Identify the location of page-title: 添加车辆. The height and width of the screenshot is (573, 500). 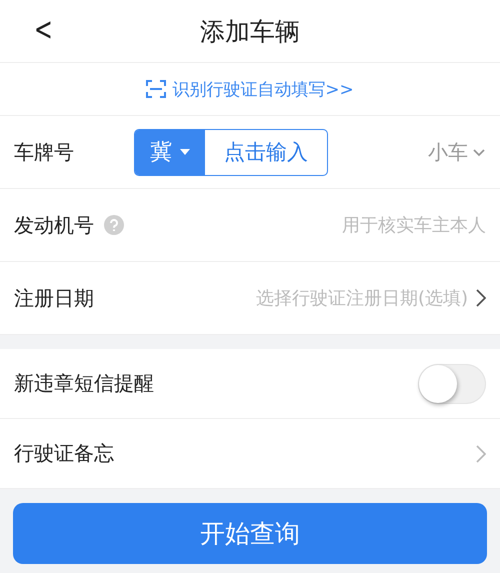
(250, 32).